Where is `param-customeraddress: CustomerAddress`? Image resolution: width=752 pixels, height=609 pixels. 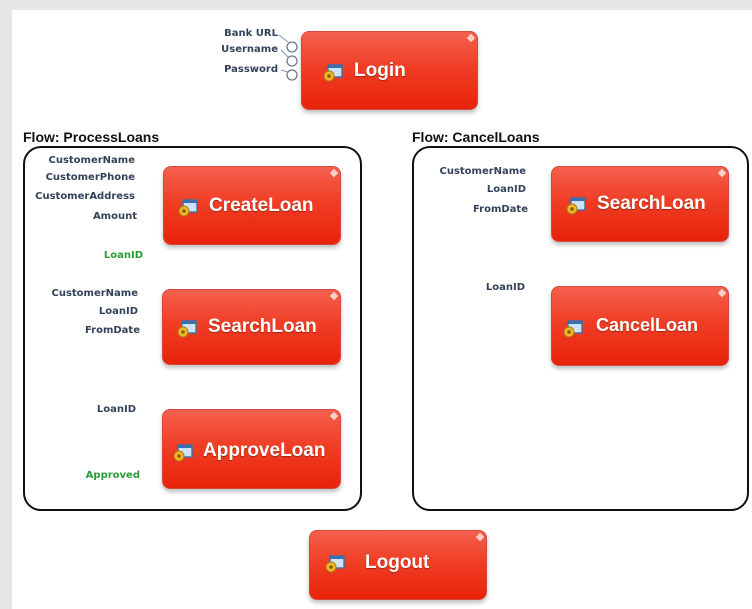
param-customeraddress: CustomerAddress is located at coordinates (85, 196).